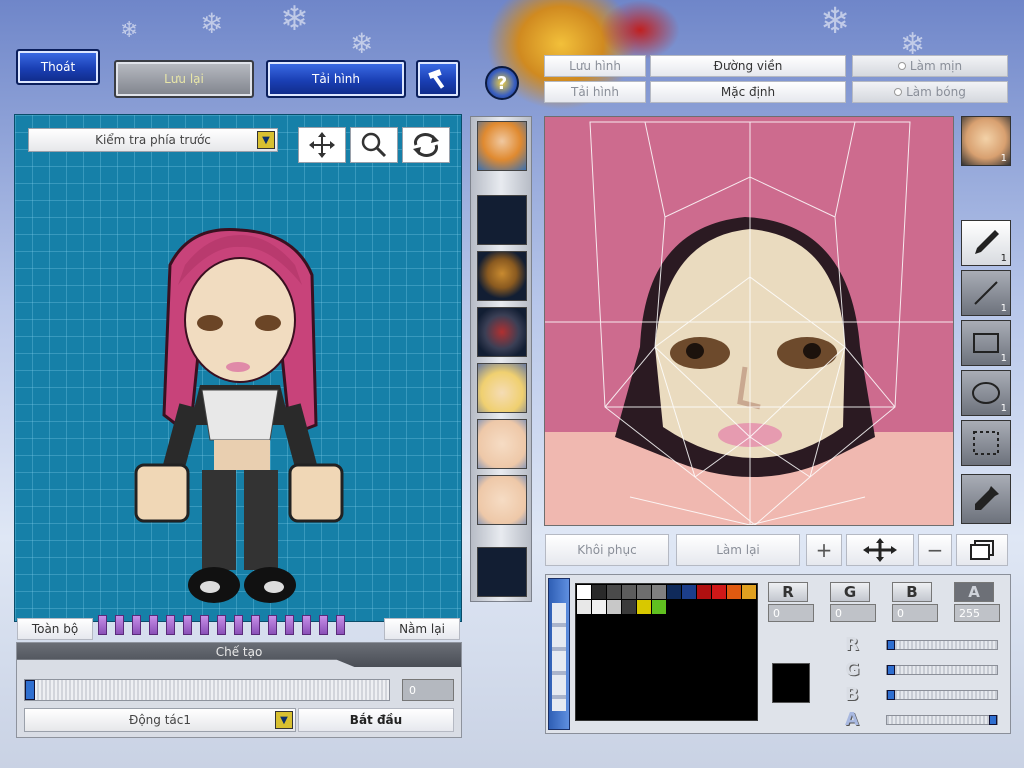  What do you see at coordinates (942, 670) in the screenshot?
I see `green-slider` at bounding box center [942, 670].